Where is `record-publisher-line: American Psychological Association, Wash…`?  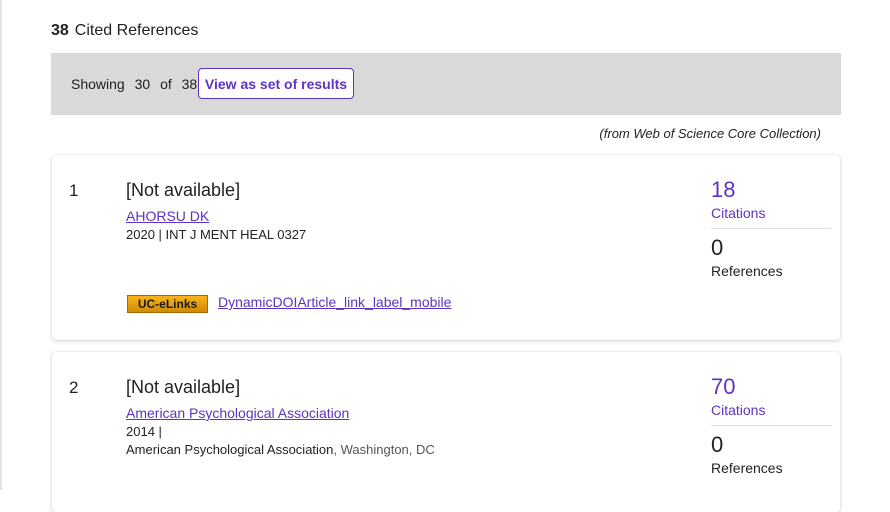 record-publisher-line: American Psychological Association, Wash… is located at coordinates (280, 449).